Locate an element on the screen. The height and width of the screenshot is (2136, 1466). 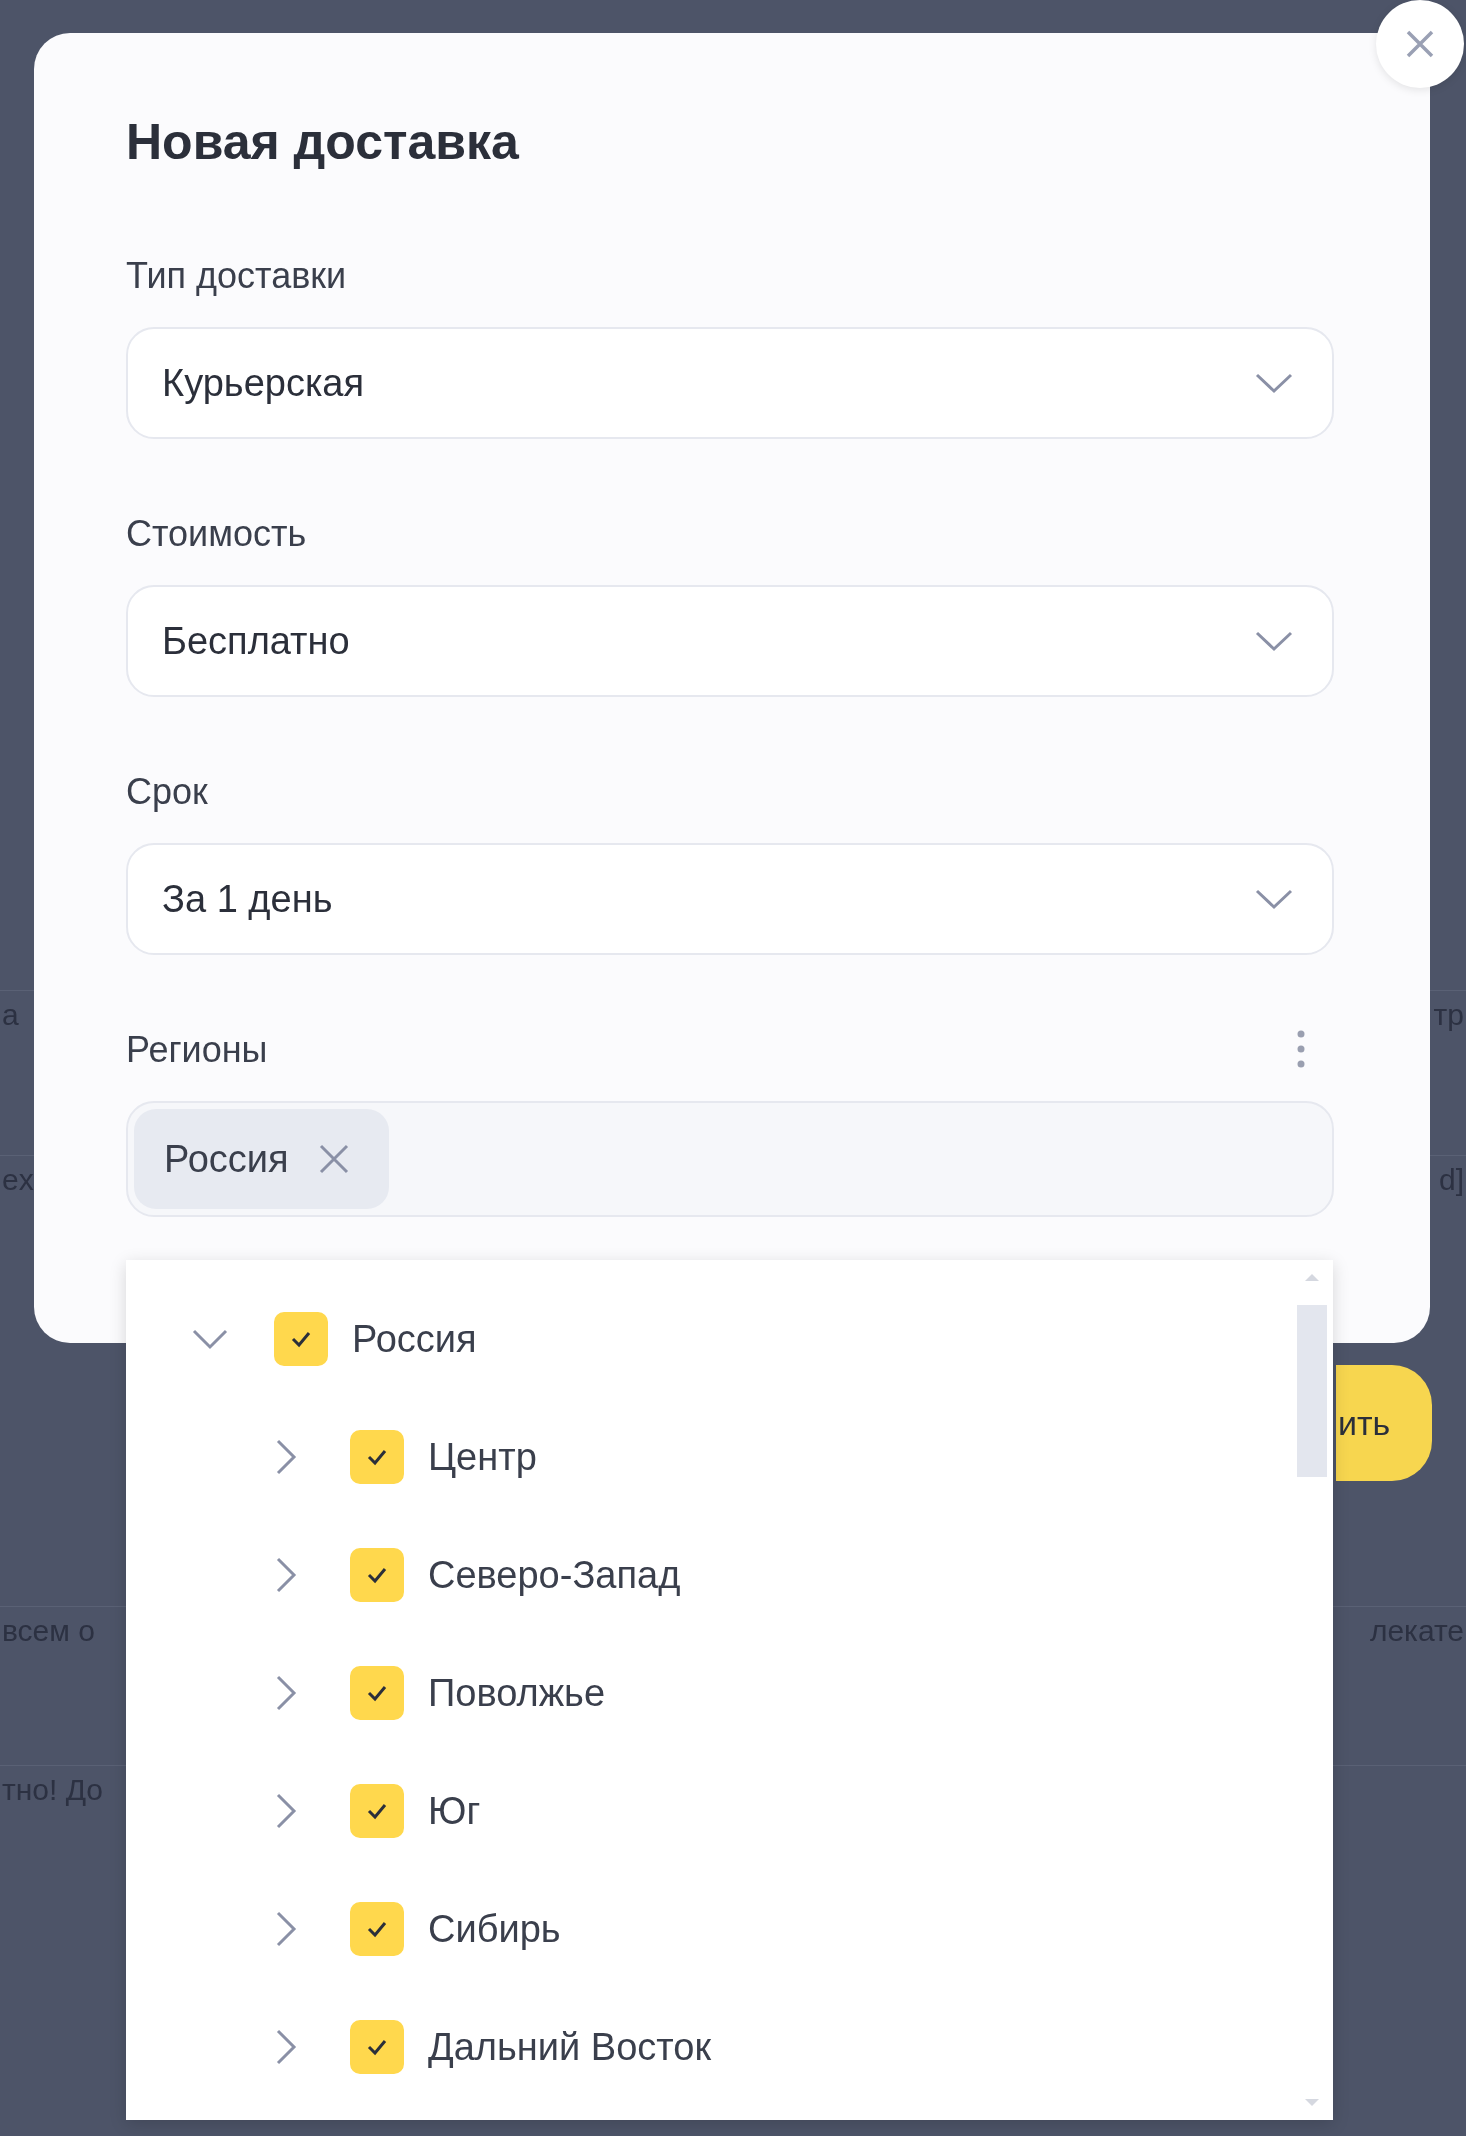
tree-item-label: Поволжье is located at coordinates (517, 1693).